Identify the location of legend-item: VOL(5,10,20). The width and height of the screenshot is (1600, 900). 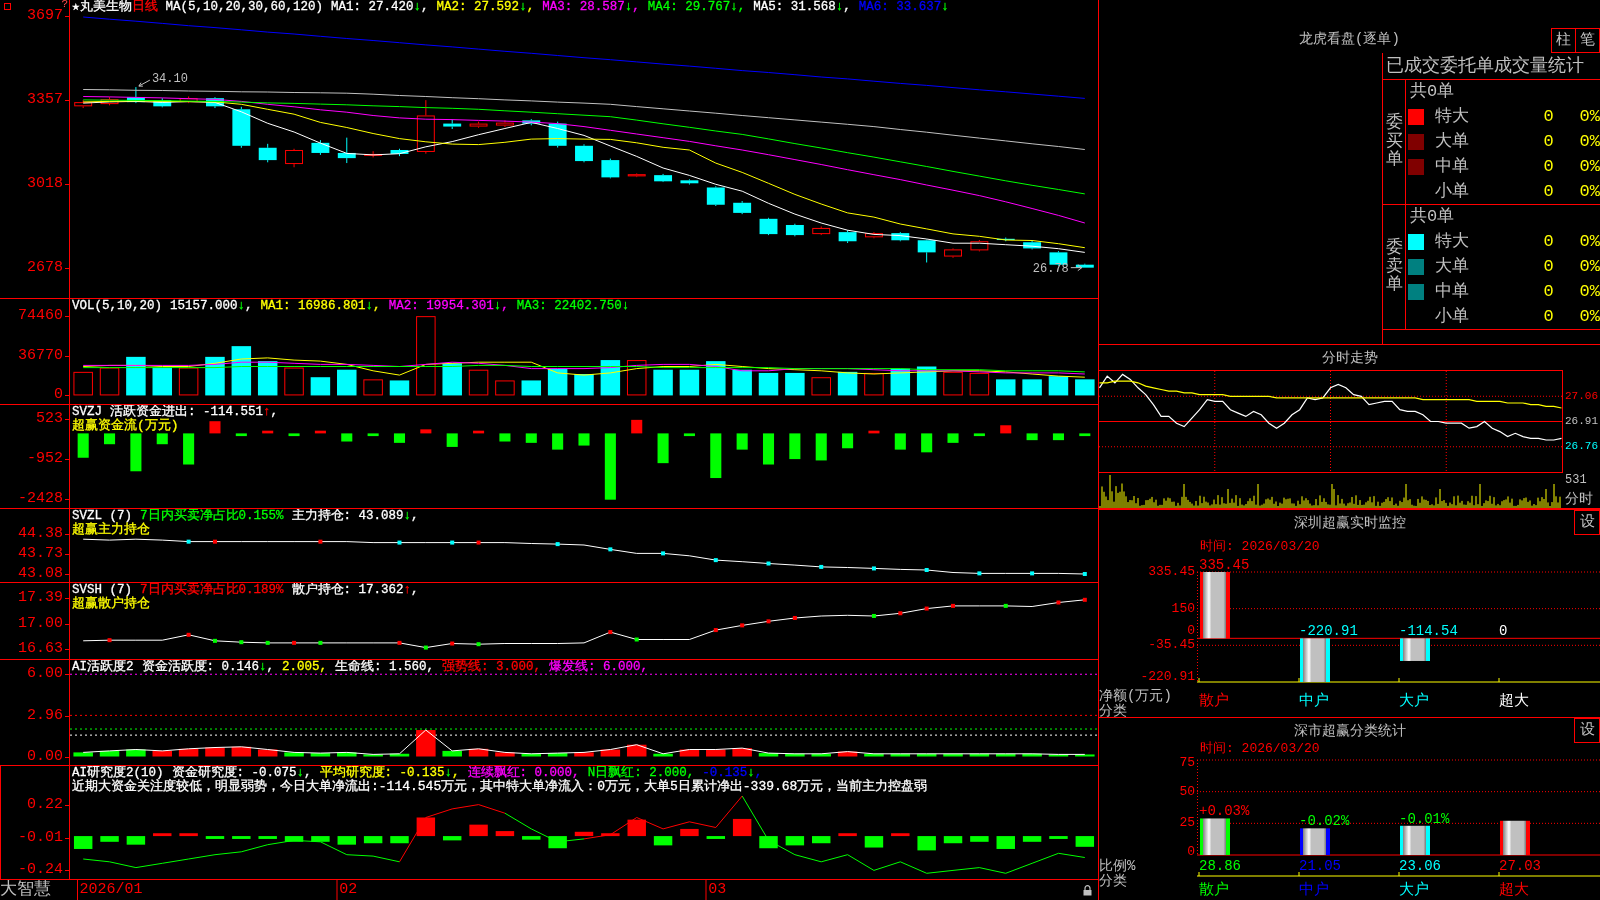
(117, 306).